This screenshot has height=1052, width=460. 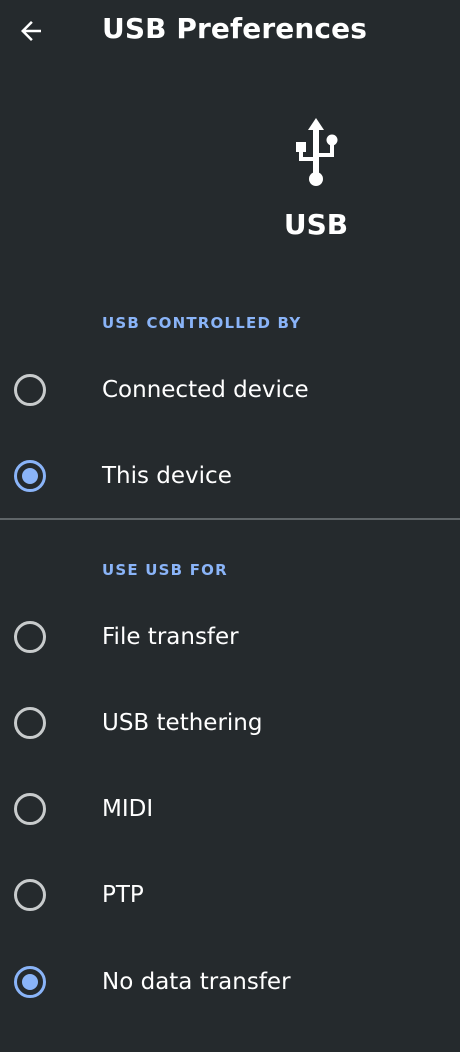 I want to click on option-label: USB tethering, so click(x=182, y=723).